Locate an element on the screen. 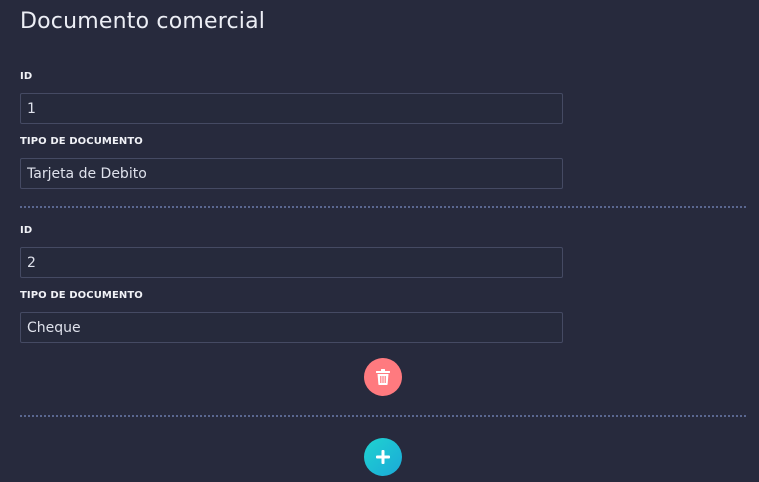  page-title: Documento comercial is located at coordinates (143, 21).